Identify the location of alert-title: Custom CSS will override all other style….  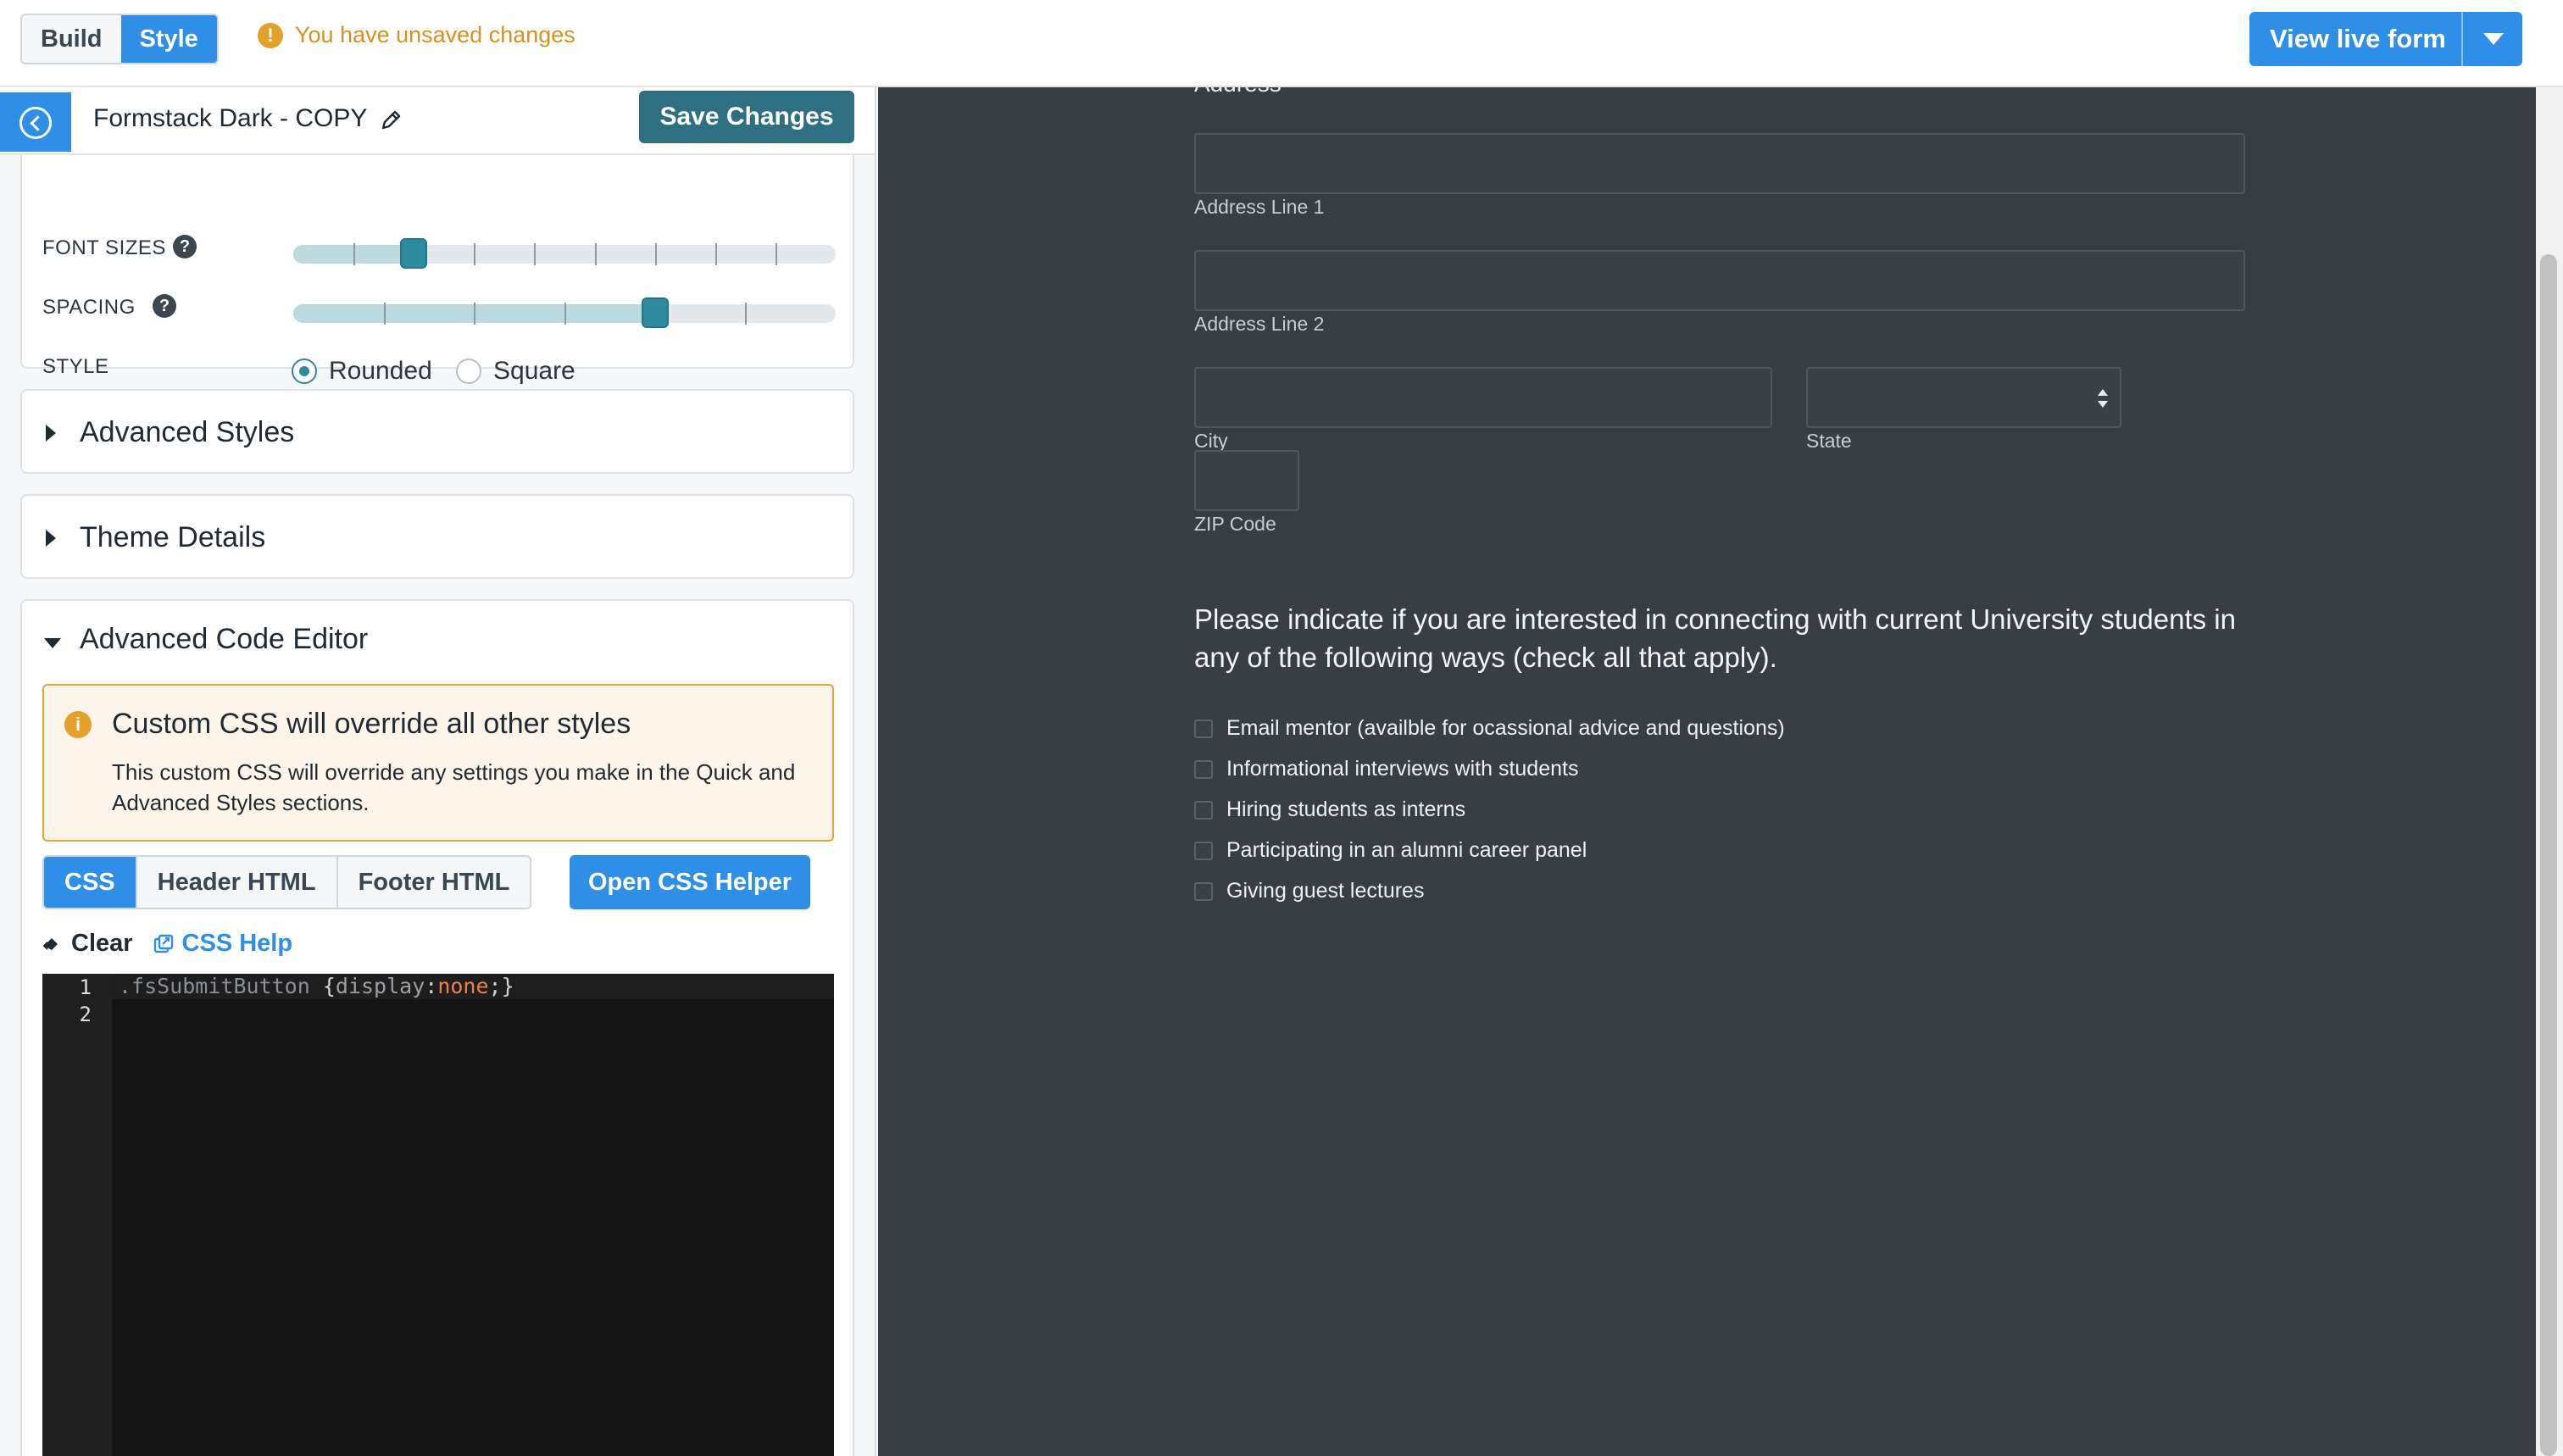
(371, 724).